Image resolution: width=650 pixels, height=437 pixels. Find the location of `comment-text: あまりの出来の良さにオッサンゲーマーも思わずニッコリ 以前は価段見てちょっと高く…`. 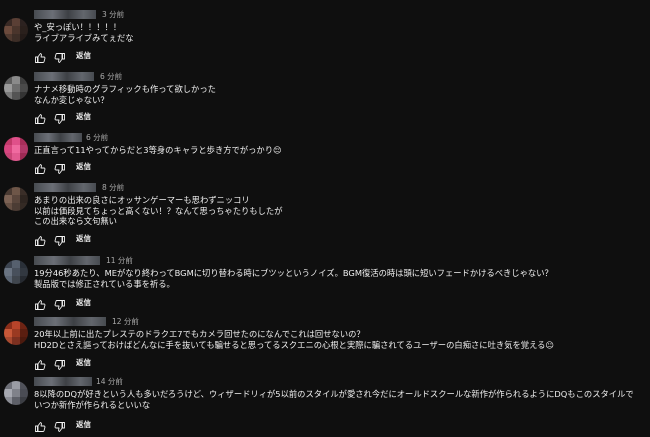

comment-text: あまりの出来の良さにオッサンゲーマーも思わずニッコリ 以前は価段見てちょっと高く… is located at coordinates (158, 211).